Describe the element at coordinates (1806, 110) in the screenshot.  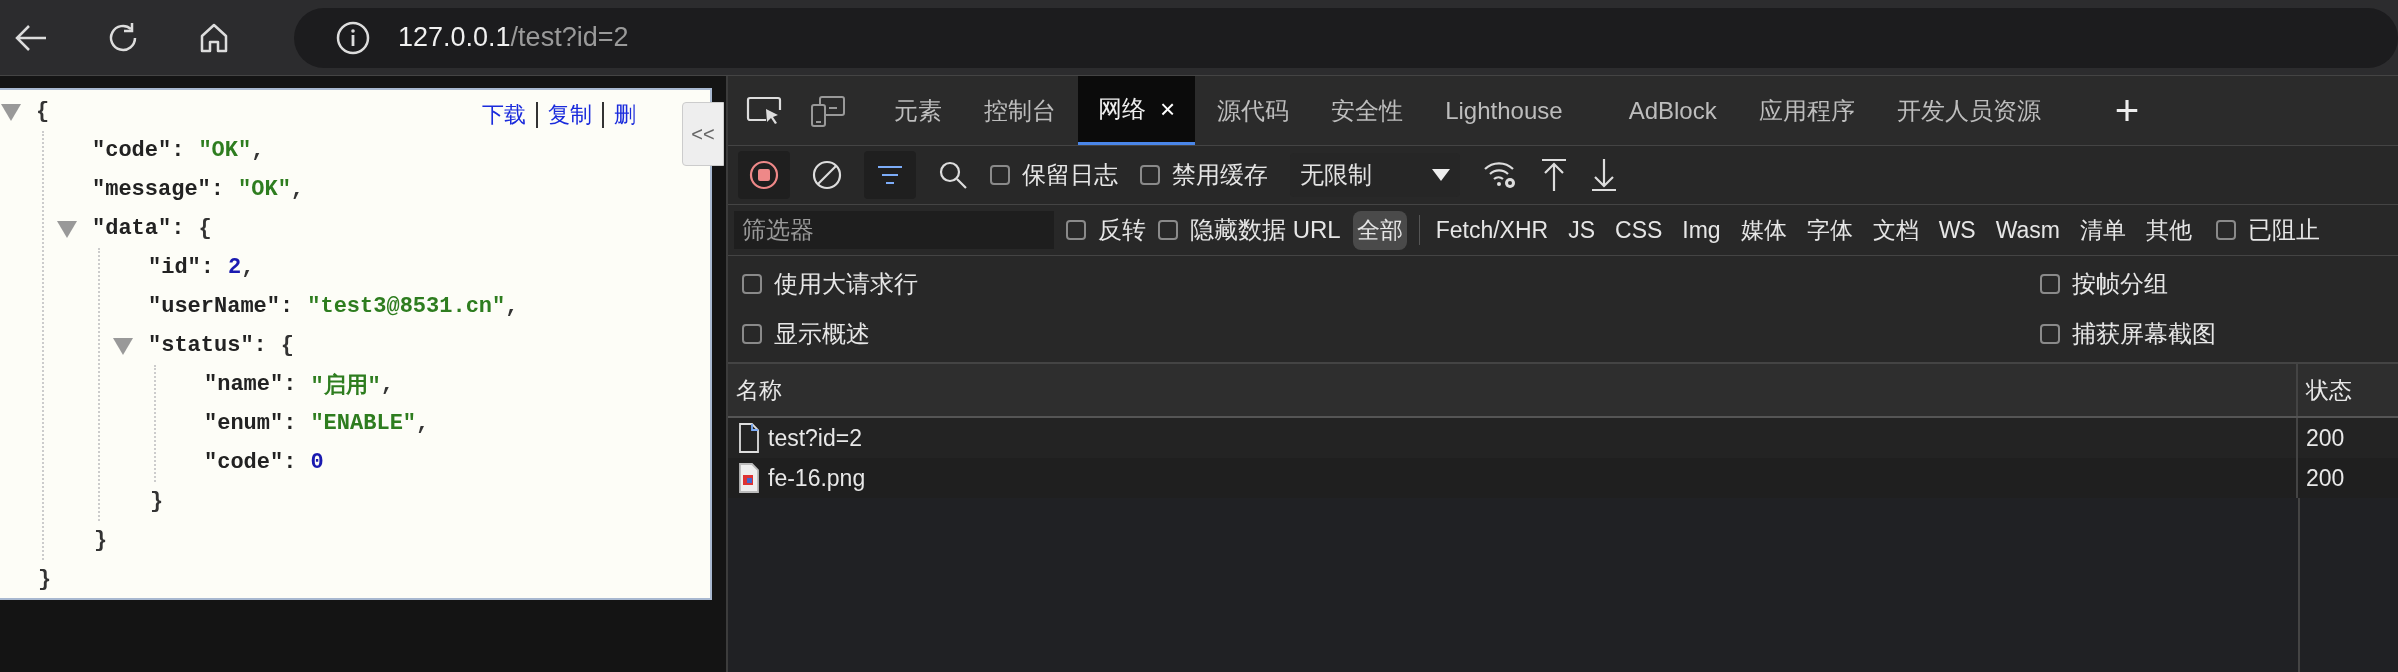
I see `tab: 应用程序` at that location.